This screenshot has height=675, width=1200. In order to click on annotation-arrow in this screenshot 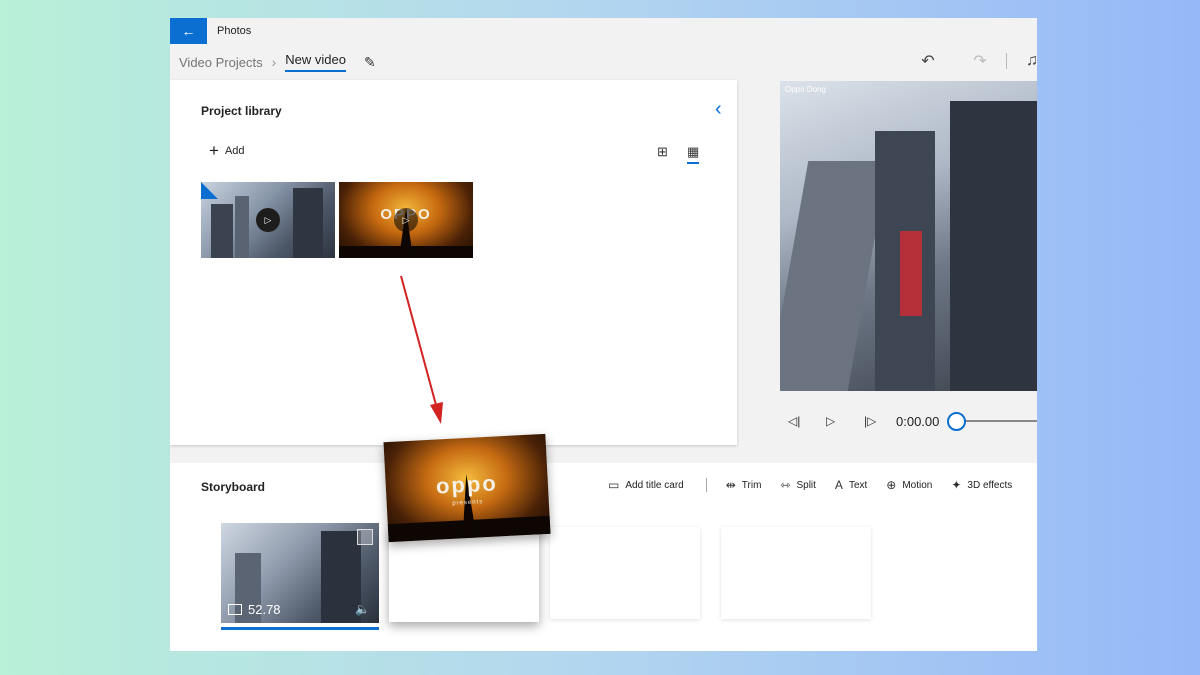, I will do `click(421, 349)`.